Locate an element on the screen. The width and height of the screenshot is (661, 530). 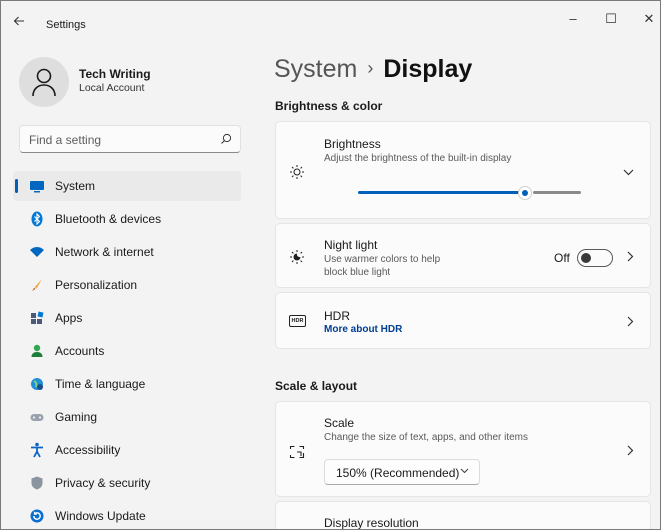
active-indicator is located at coordinates (16, 186).